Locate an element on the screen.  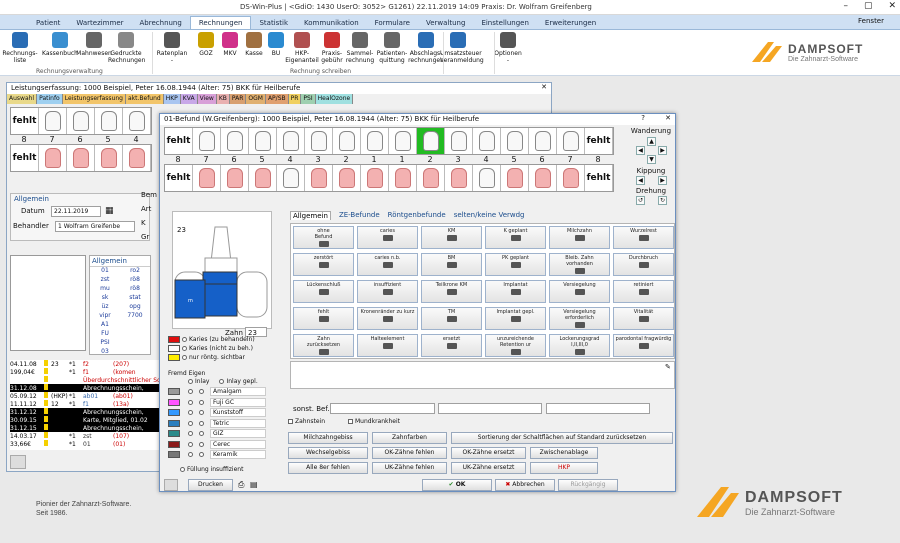
action-button: Alle 8er fehlen is located at coordinates (328, 468).